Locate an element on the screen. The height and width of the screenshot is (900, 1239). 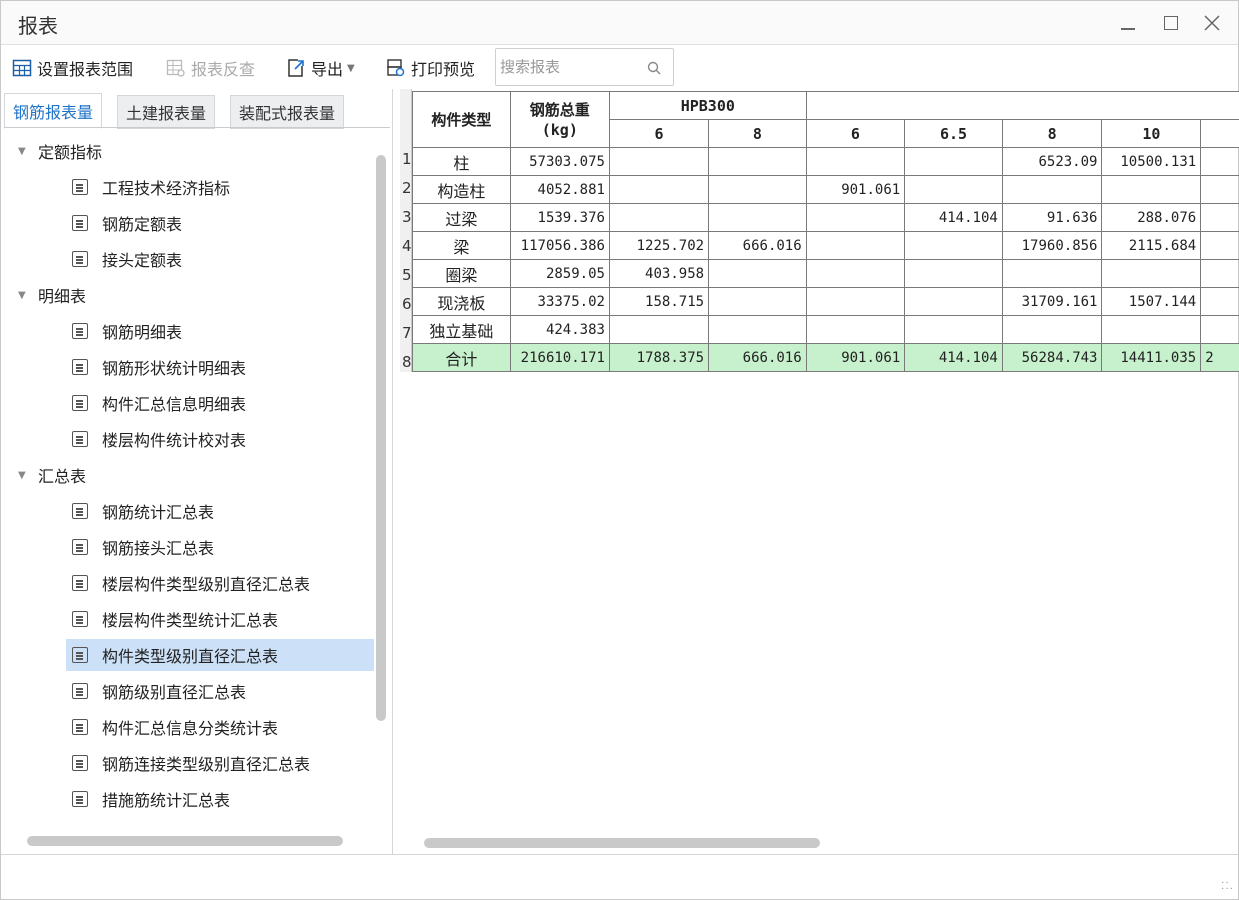
close-button is located at coordinates (1212, 23).